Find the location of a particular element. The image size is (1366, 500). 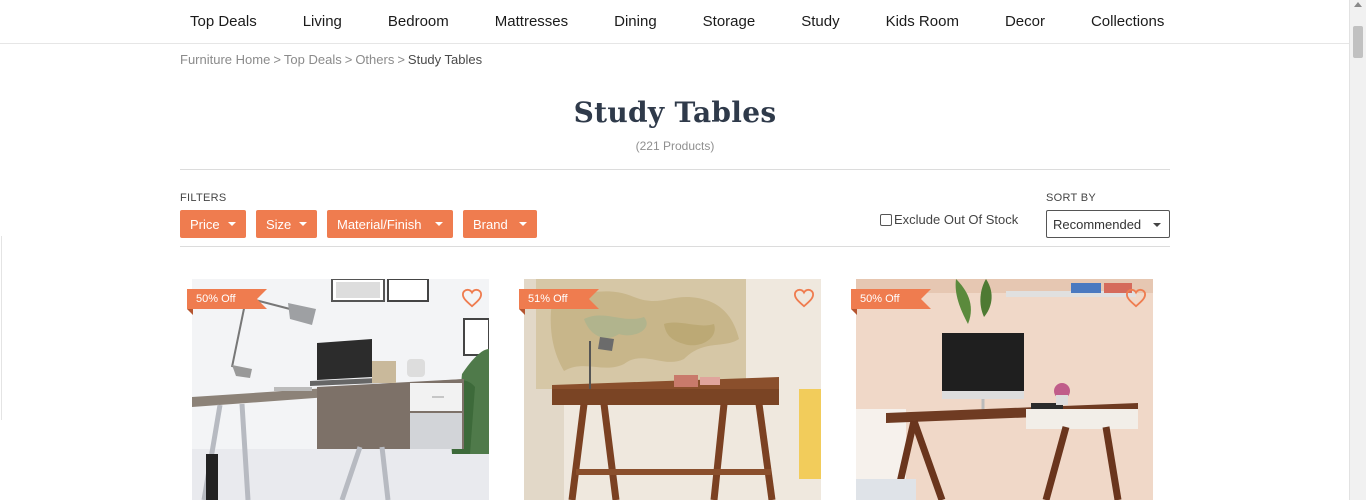

page-scrollbar is located at coordinates (1357, 250).